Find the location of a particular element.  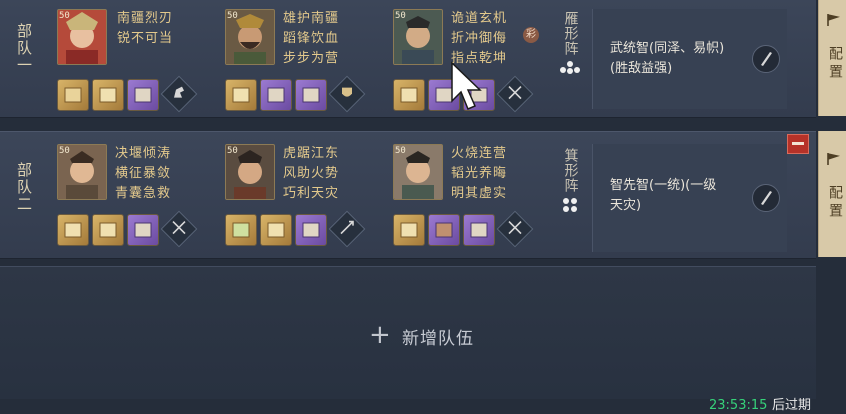

tactic-line: (胜敌益强) is located at coordinates (641, 68).